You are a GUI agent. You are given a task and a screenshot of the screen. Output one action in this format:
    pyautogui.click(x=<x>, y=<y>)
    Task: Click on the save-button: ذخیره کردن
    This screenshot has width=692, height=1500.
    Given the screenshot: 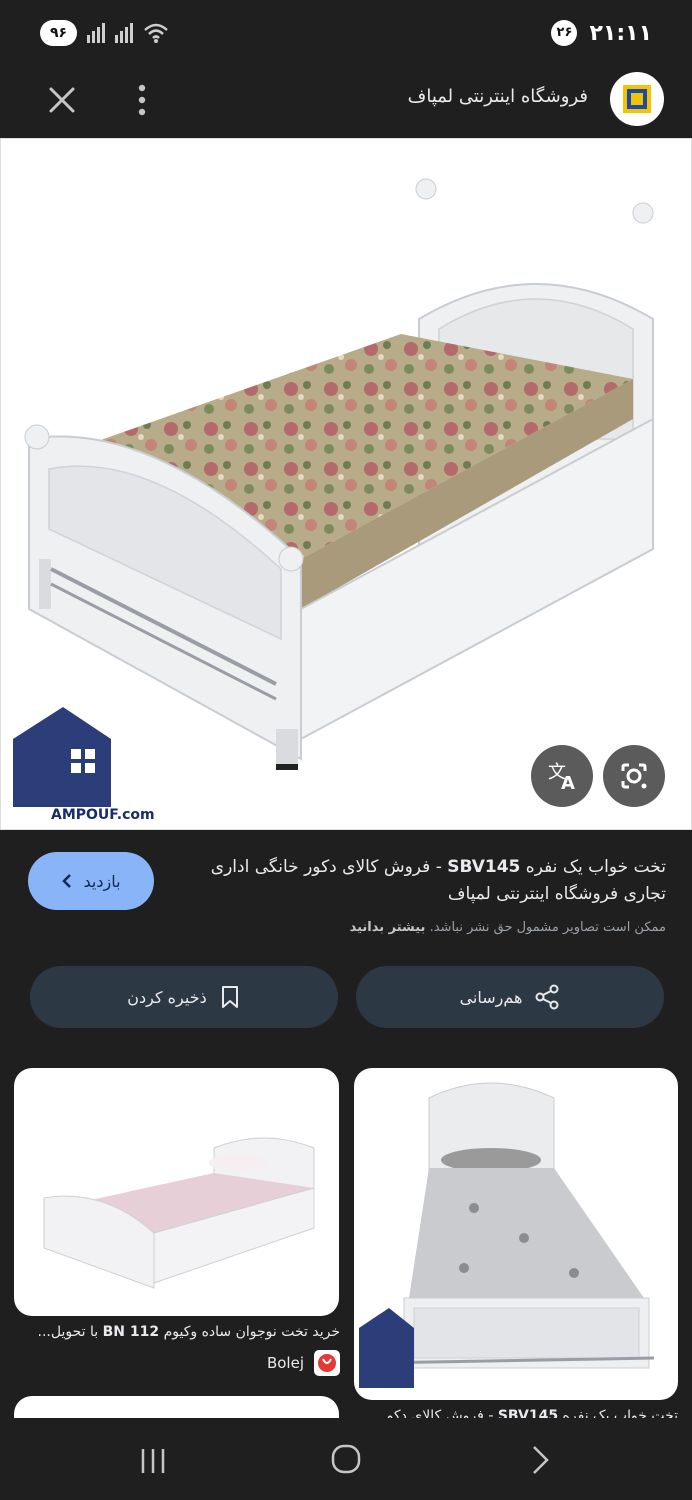 What is the action you would take?
    pyautogui.click(x=184, y=997)
    